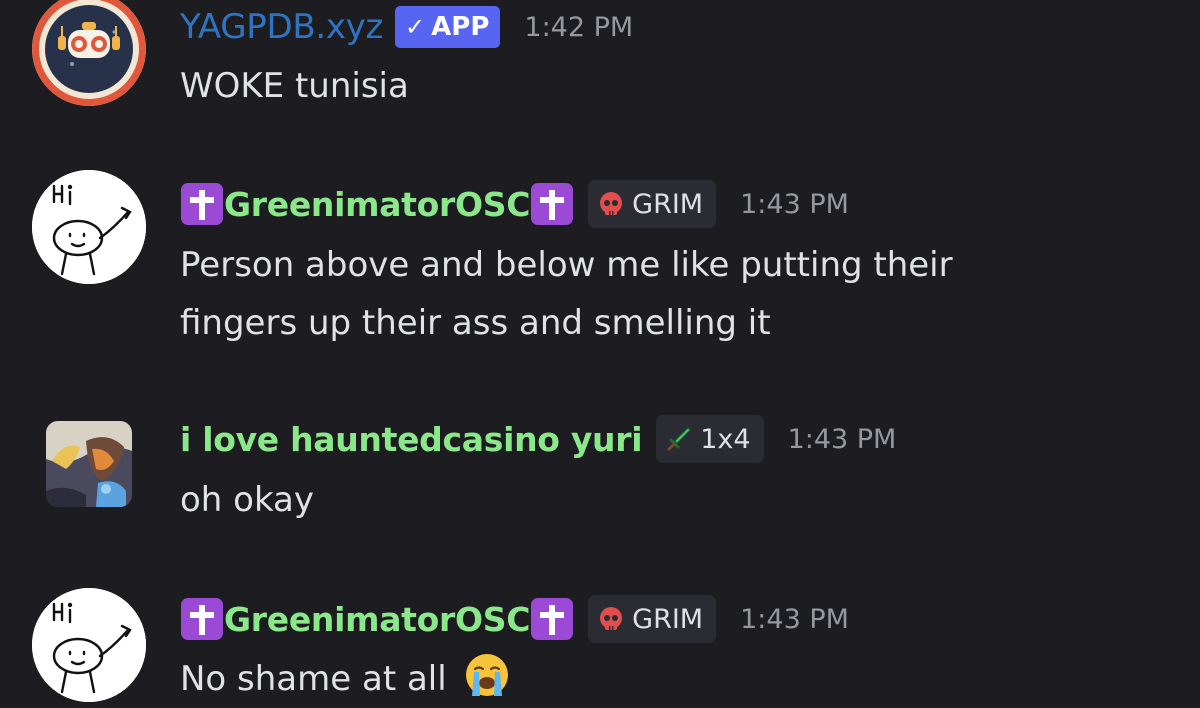  I want to click on message-text-line: fingers up their ass and smelling it, so click(475, 323).